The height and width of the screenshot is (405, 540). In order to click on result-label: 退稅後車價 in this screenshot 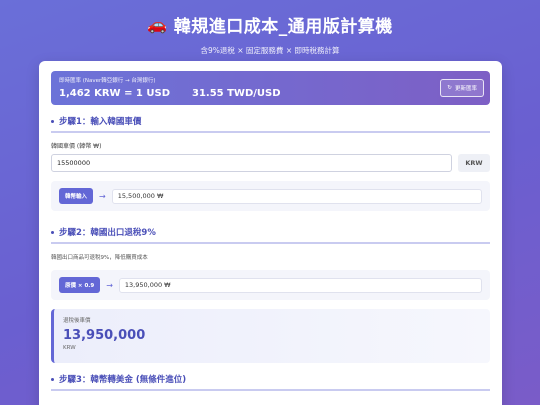, I will do `click(77, 321)`.